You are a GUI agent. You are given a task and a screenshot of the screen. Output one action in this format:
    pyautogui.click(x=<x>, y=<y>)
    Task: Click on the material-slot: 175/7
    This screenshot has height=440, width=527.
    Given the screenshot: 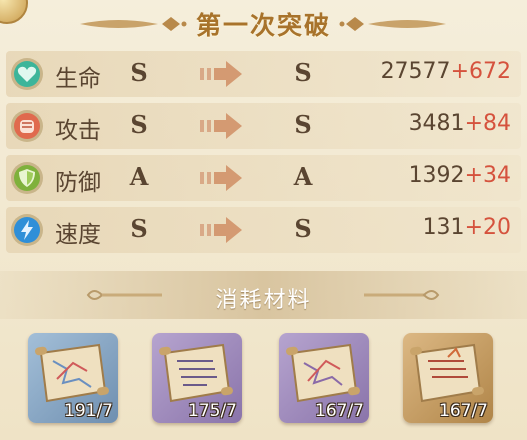 What is the action you would take?
    pyautogui.click(x=197, y=378)
    